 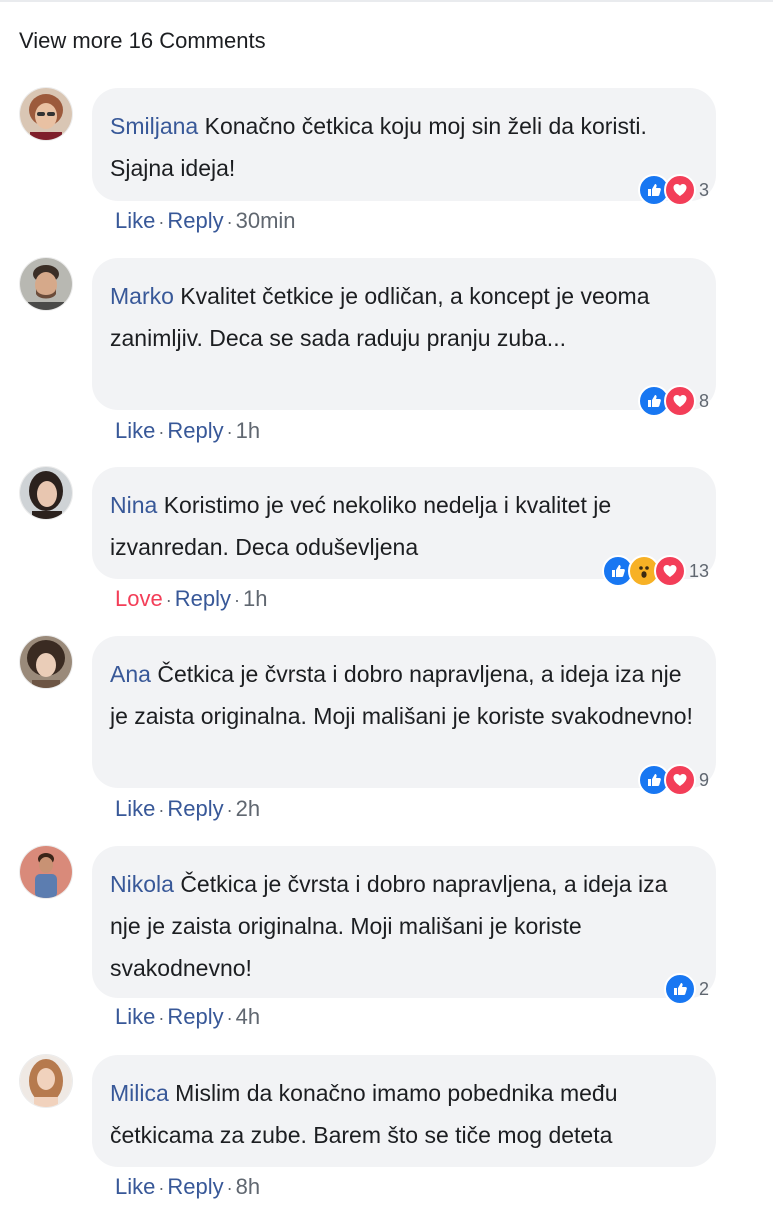 What do you see at coordinates (248, 1186) in the screenshot?
I see `timestamp: 8h` at bounding box center [248, 1186].